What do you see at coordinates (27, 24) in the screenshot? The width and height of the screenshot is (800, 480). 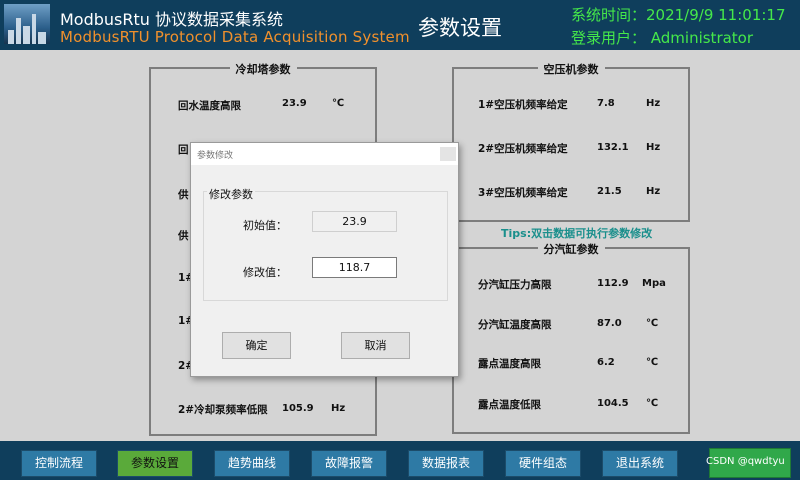 I see `city-skyline-logo` at bounding box center [27, 24].